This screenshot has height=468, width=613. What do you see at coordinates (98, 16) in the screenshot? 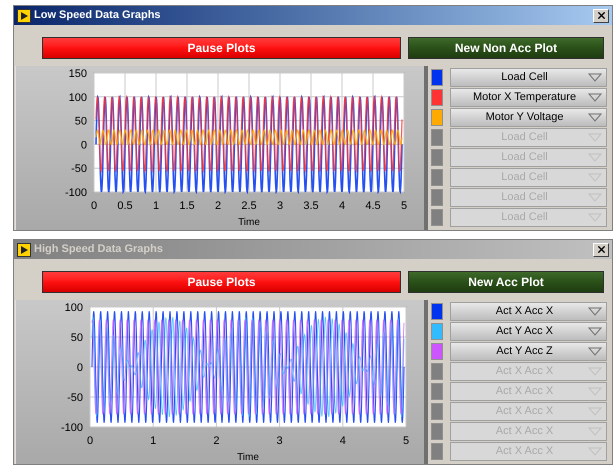
I see `window-title: Low Speed Data Graphs` at bounding box center [98, 16].